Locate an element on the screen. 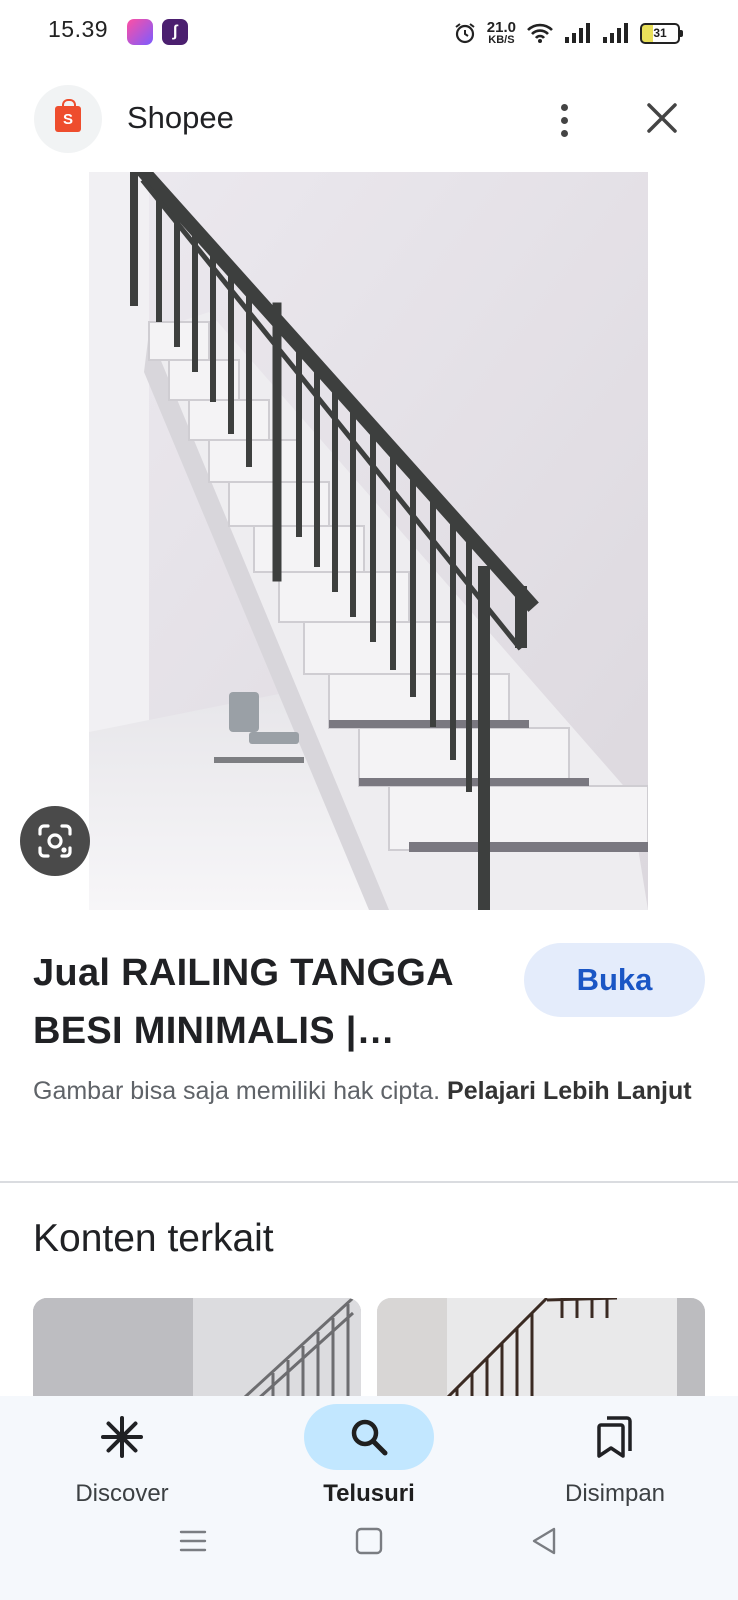  lens-search-button is located at coordinates (55, 841).